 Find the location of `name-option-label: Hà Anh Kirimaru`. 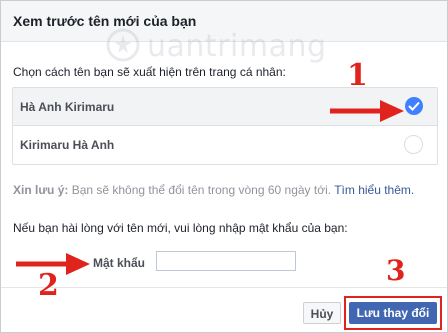

name-option-label: Hà Anh Kirimaru is located at coordinates (67, 107).